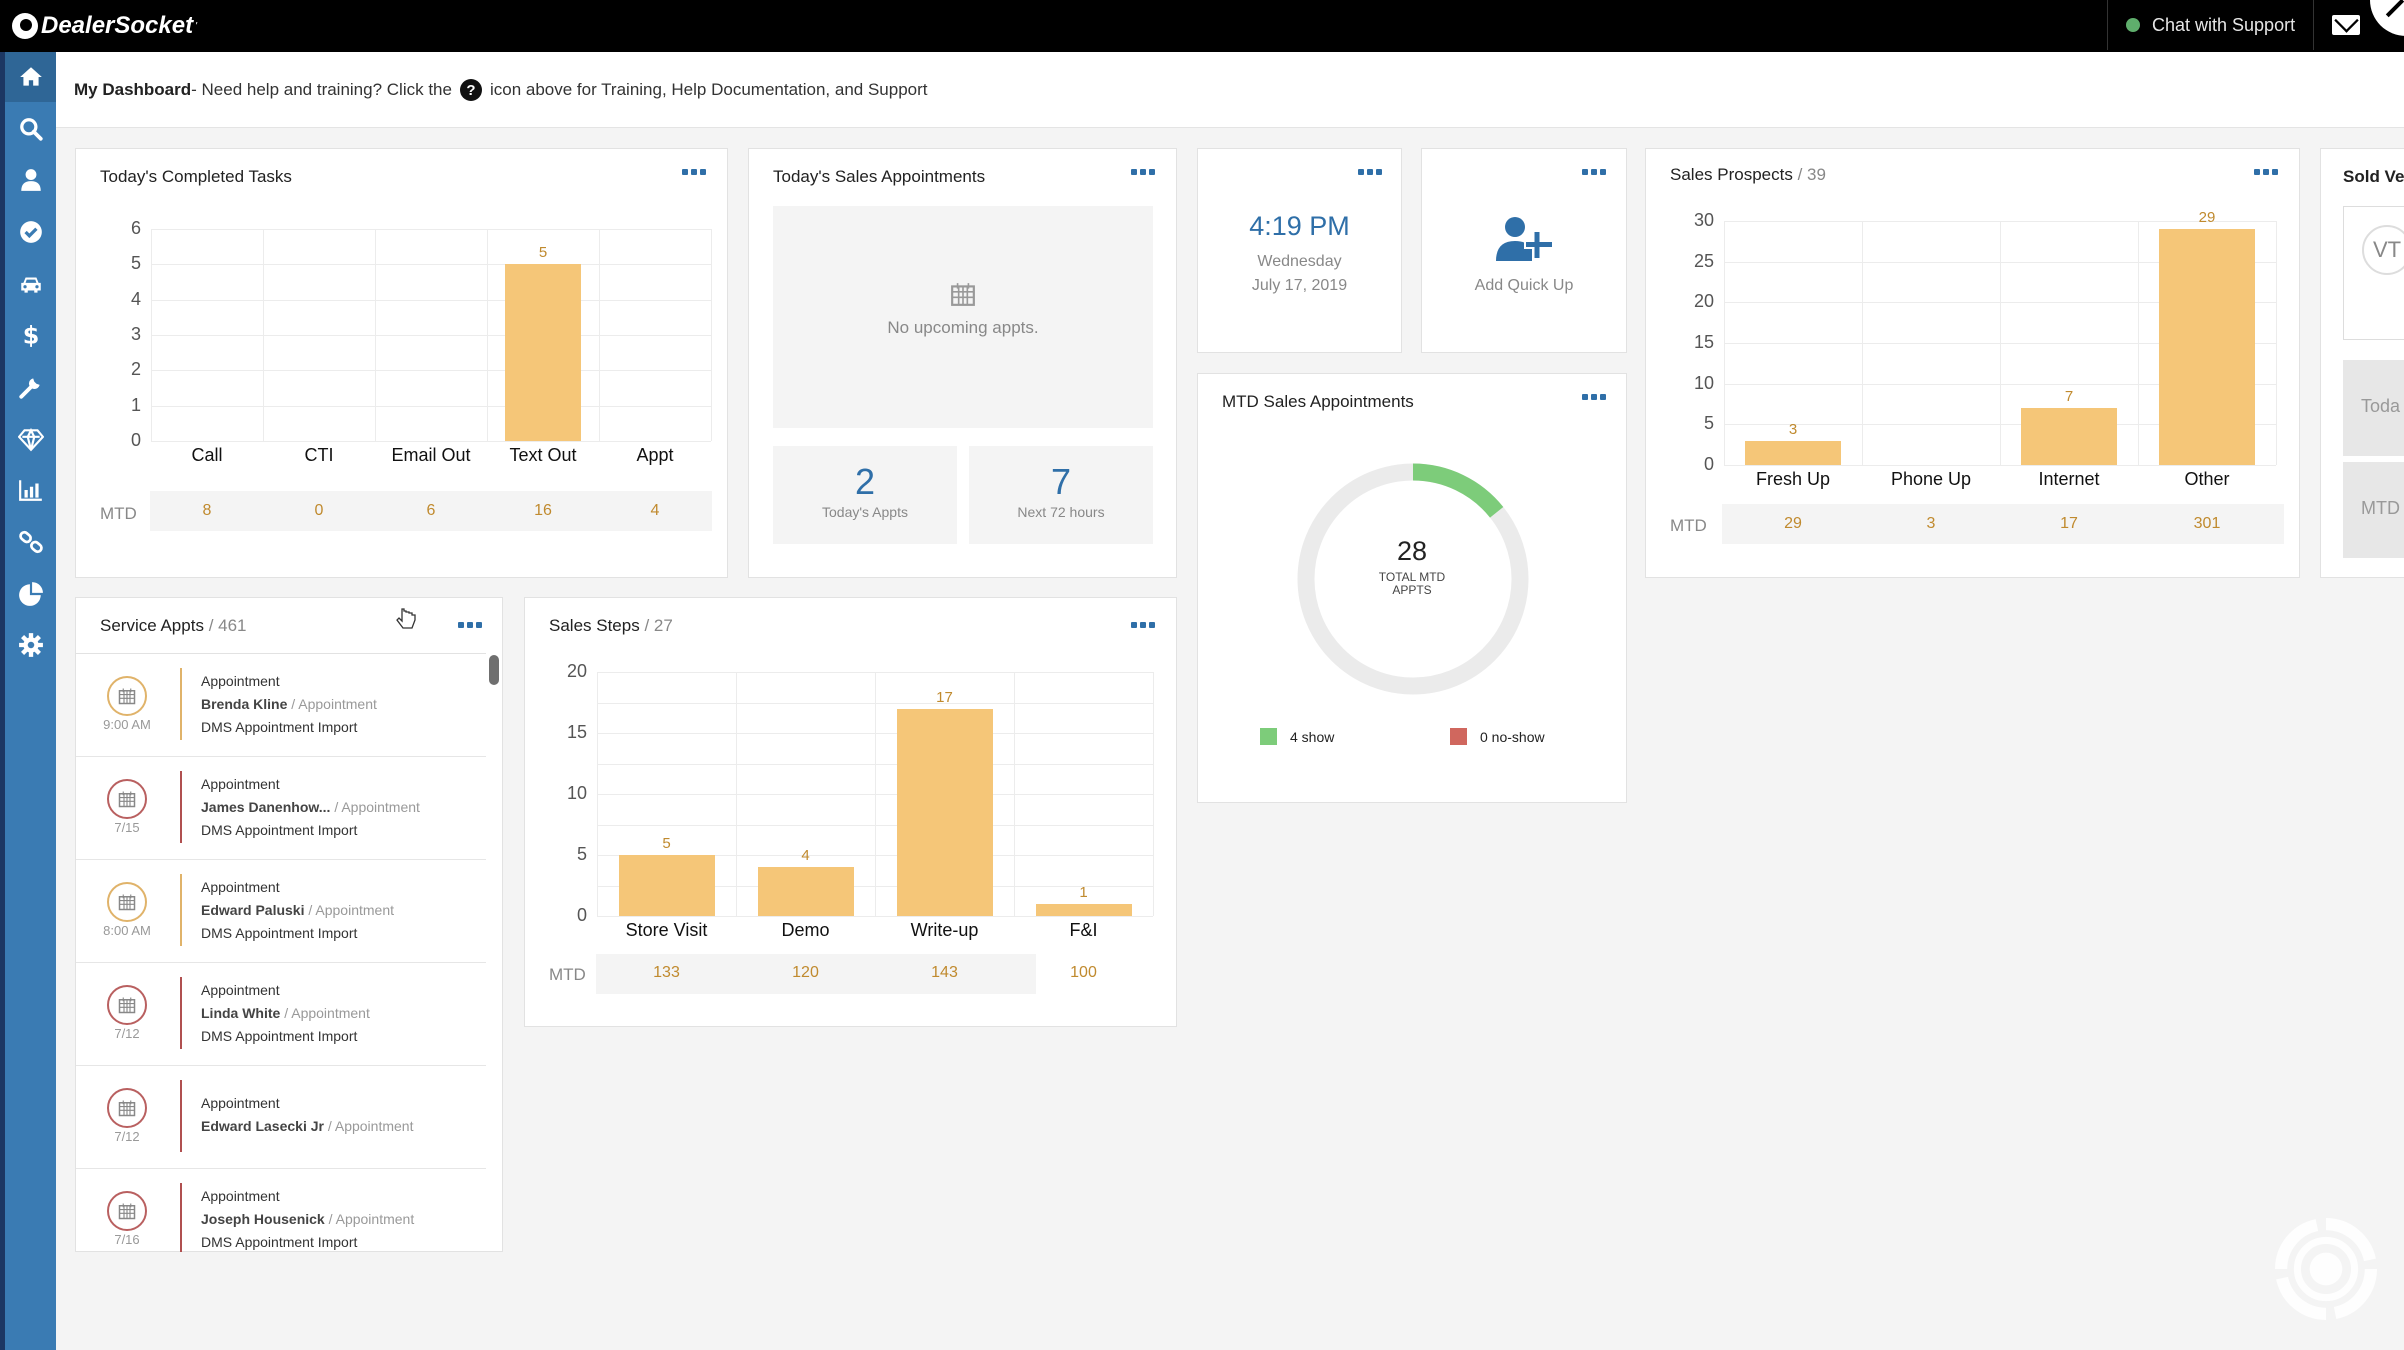  I want to click on appt-customer-line: Brenda Kline / Appointment, so click(289, 704).